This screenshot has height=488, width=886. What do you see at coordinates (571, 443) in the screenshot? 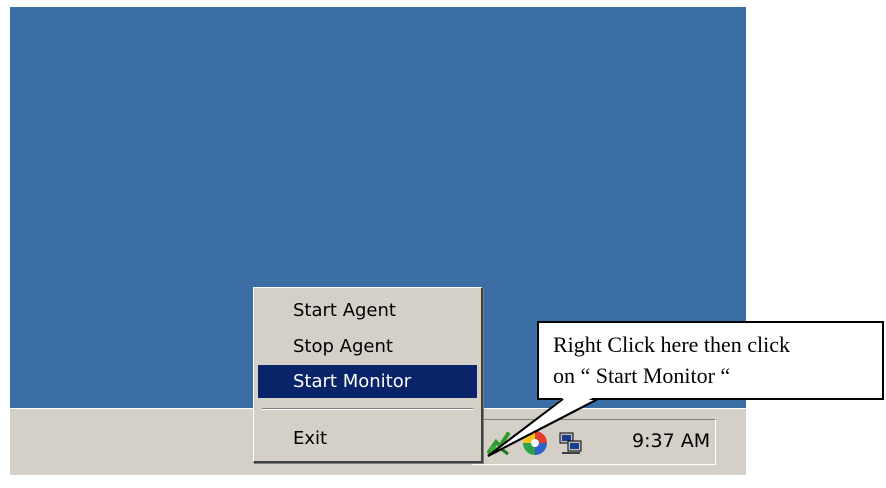
I see `network-tray-icon` at bounding box center [571, 443].